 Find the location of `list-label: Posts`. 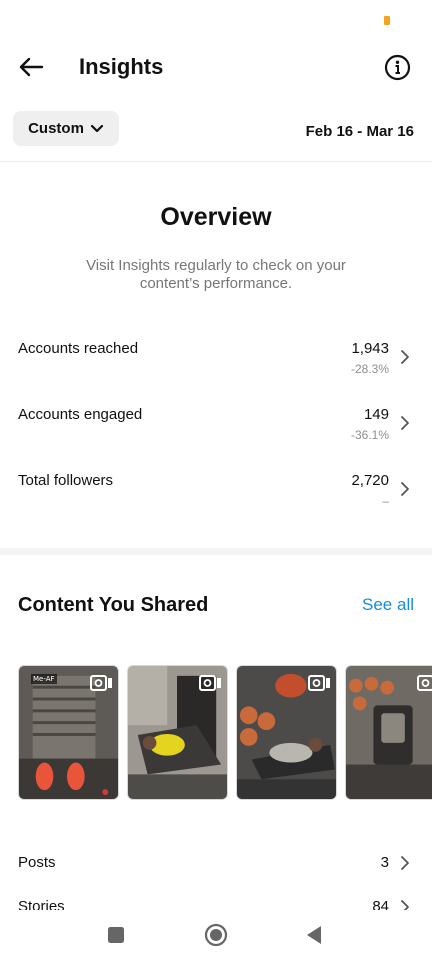

list-label: Posts is located at coordinates (37, 862).